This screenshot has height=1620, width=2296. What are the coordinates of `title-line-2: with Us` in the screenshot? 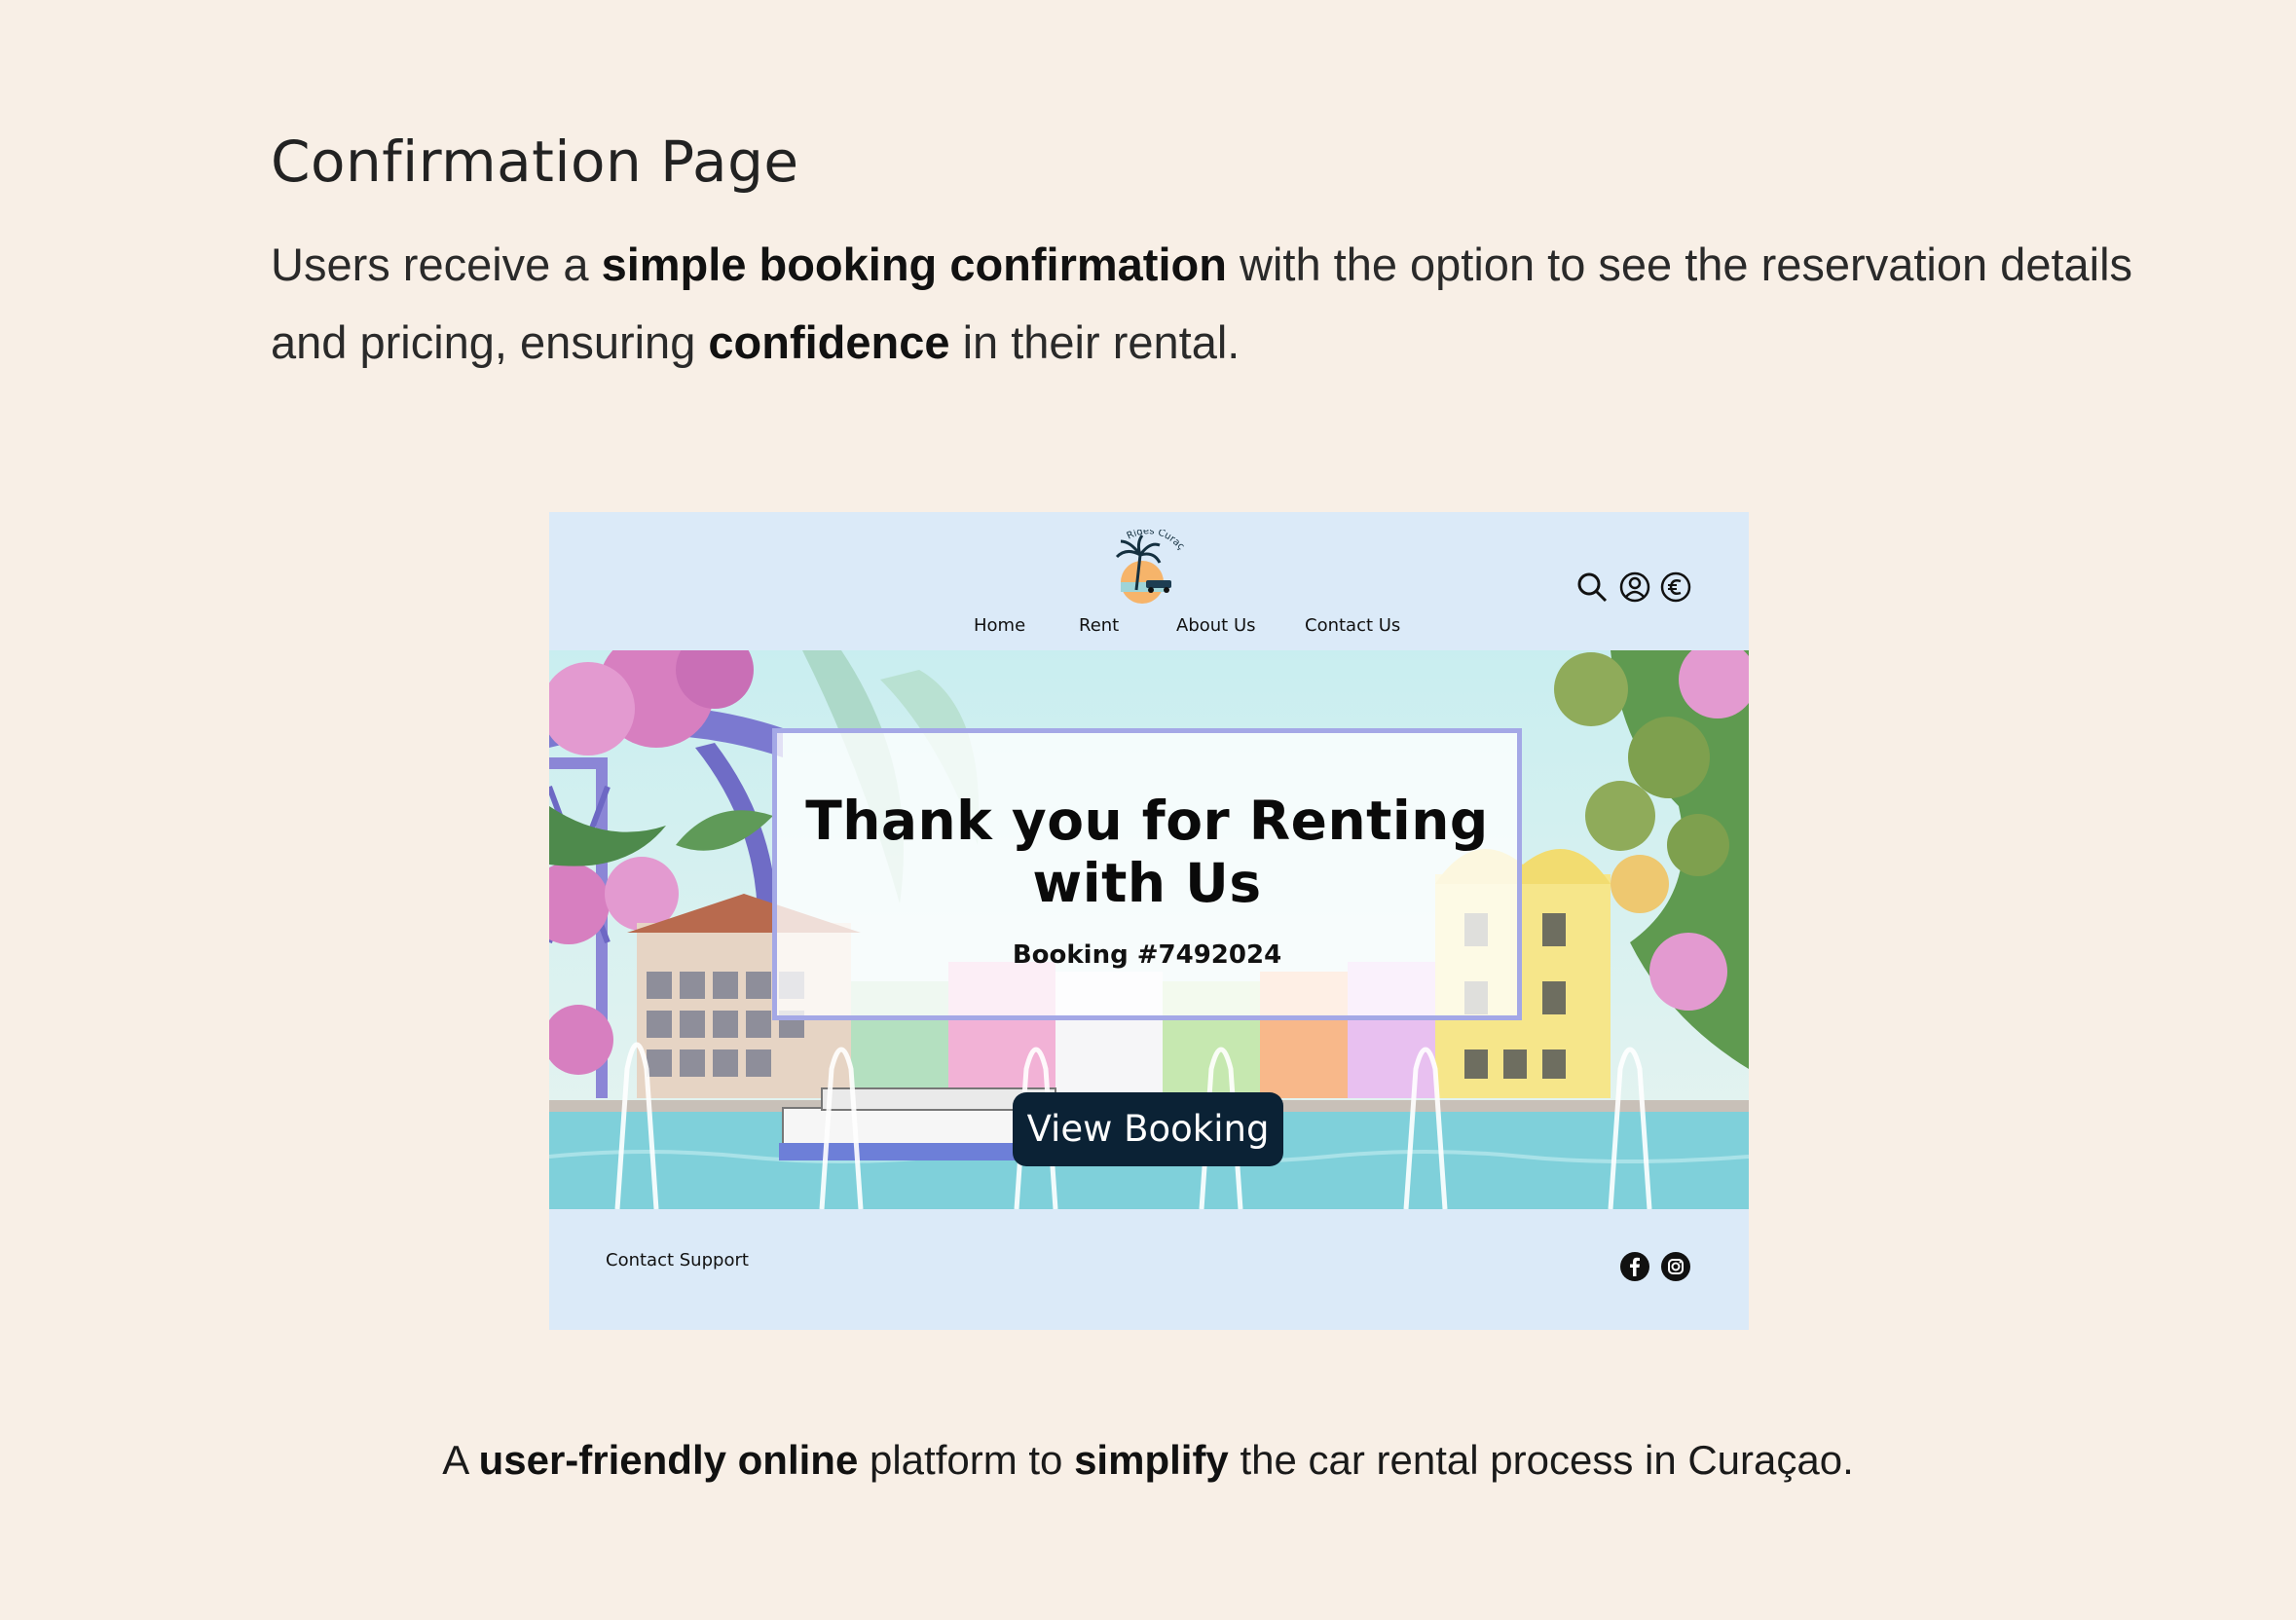 It's located at (1147, 883).